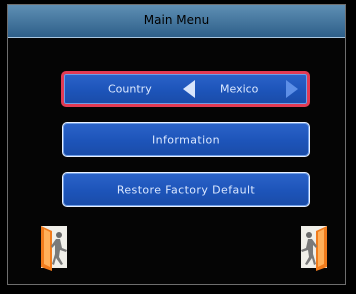  I want to click on title-bar: Main Menu, so click(176, 21).